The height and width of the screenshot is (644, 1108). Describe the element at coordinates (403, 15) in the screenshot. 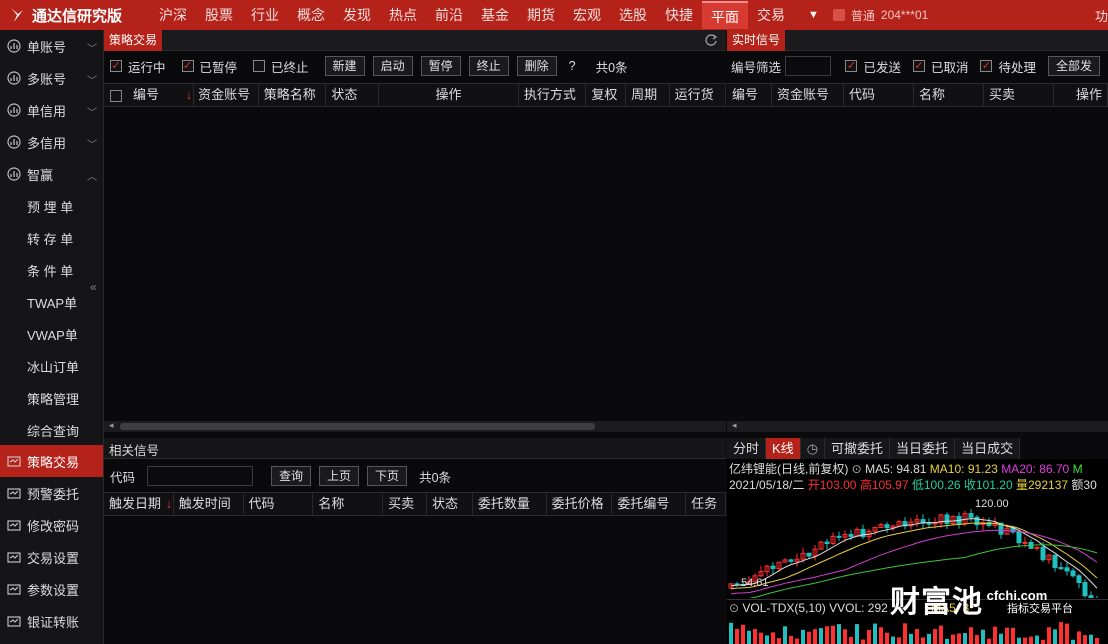

I see `menu-item: 热点` at that location.